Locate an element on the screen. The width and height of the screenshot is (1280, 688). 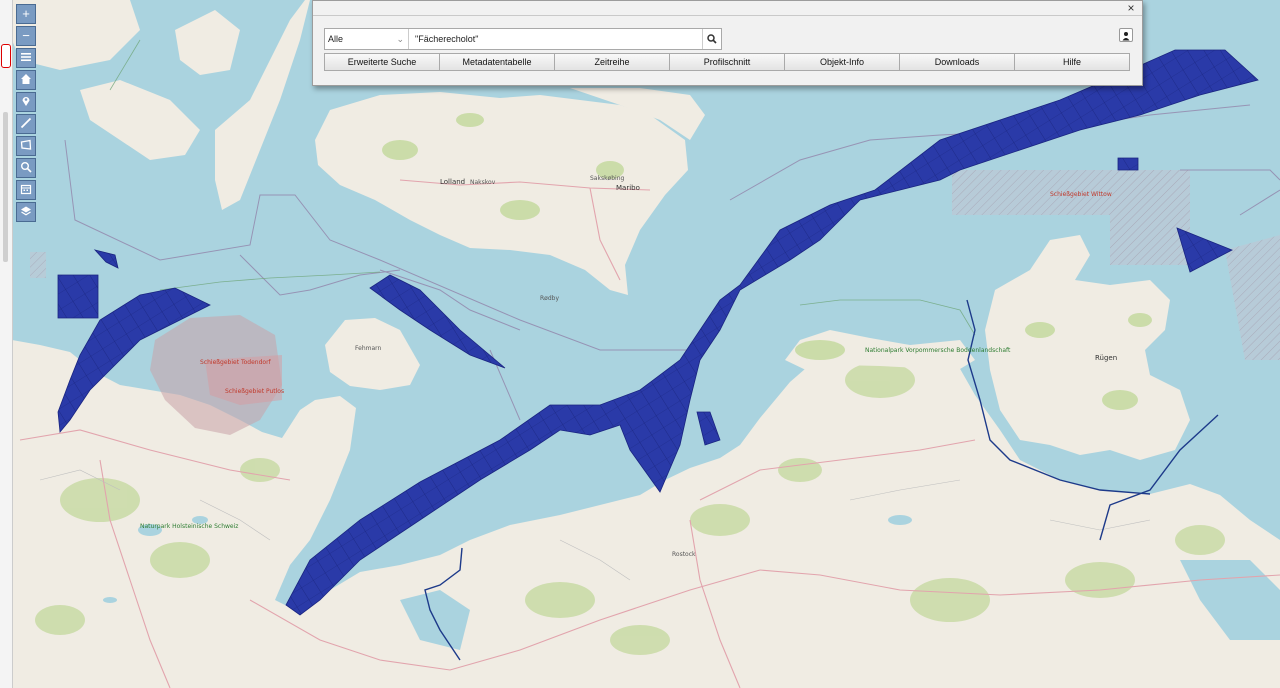
left-sidebar-strip is located at coordinates (6, 344).